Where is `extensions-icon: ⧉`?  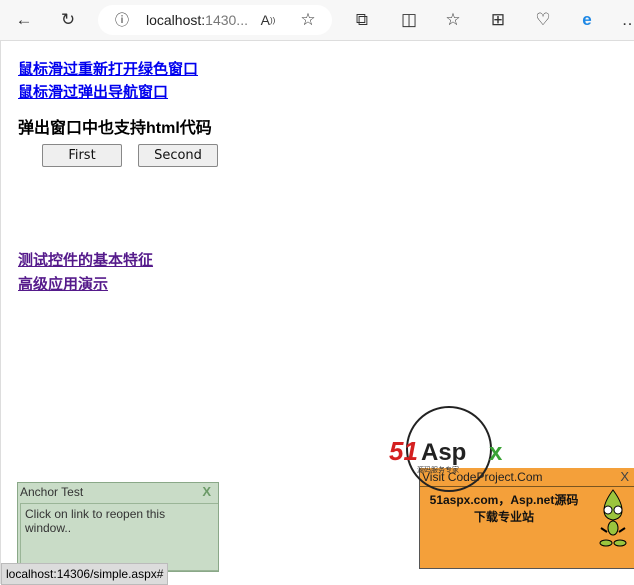
extensions-icon: ⧉ is located at coordinates (362, 20).